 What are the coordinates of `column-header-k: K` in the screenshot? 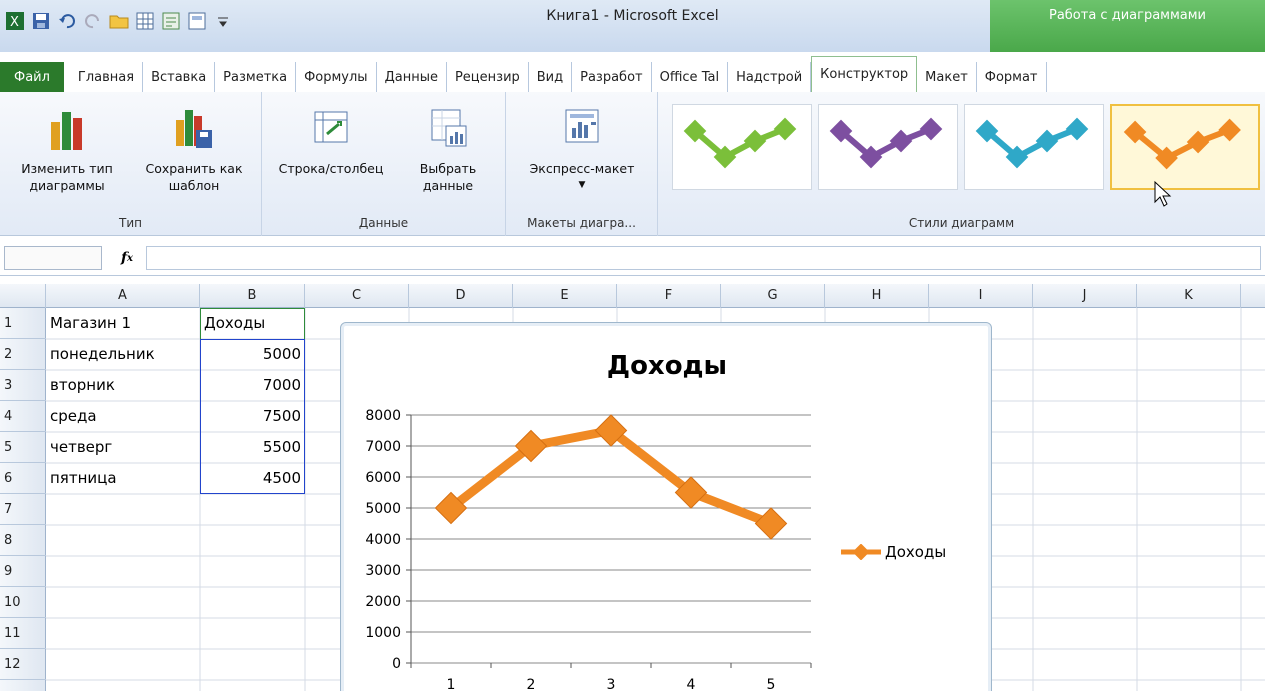 It's located at (1189, 296).